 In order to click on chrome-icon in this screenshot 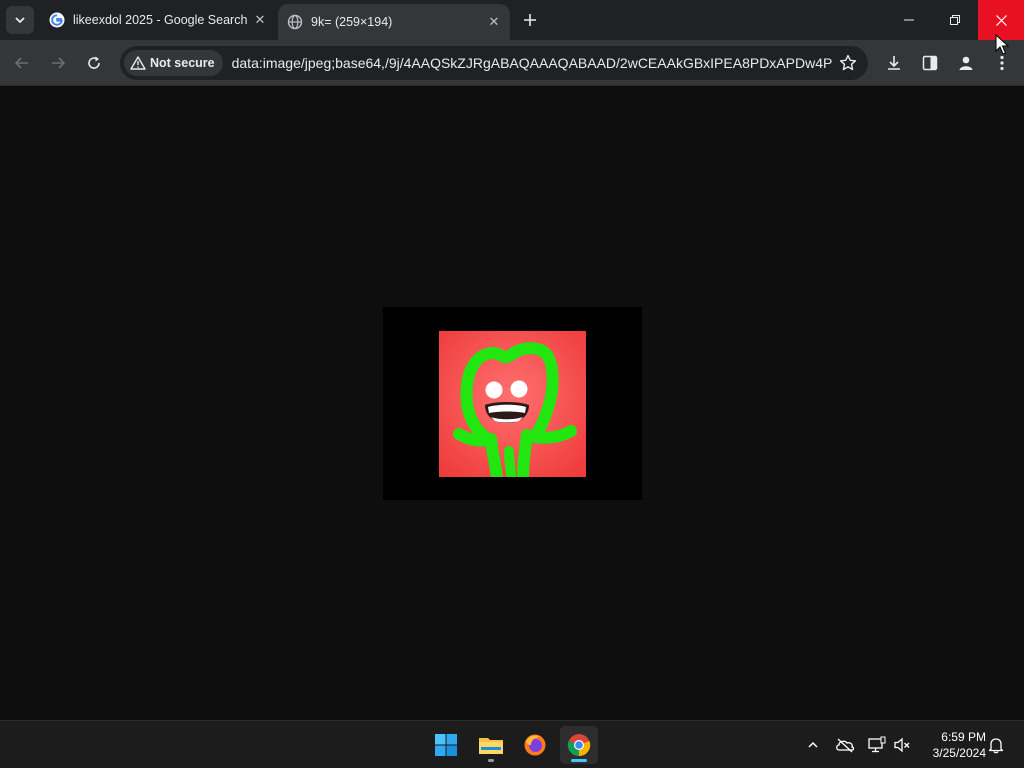, I will do `click(579, 745)`.